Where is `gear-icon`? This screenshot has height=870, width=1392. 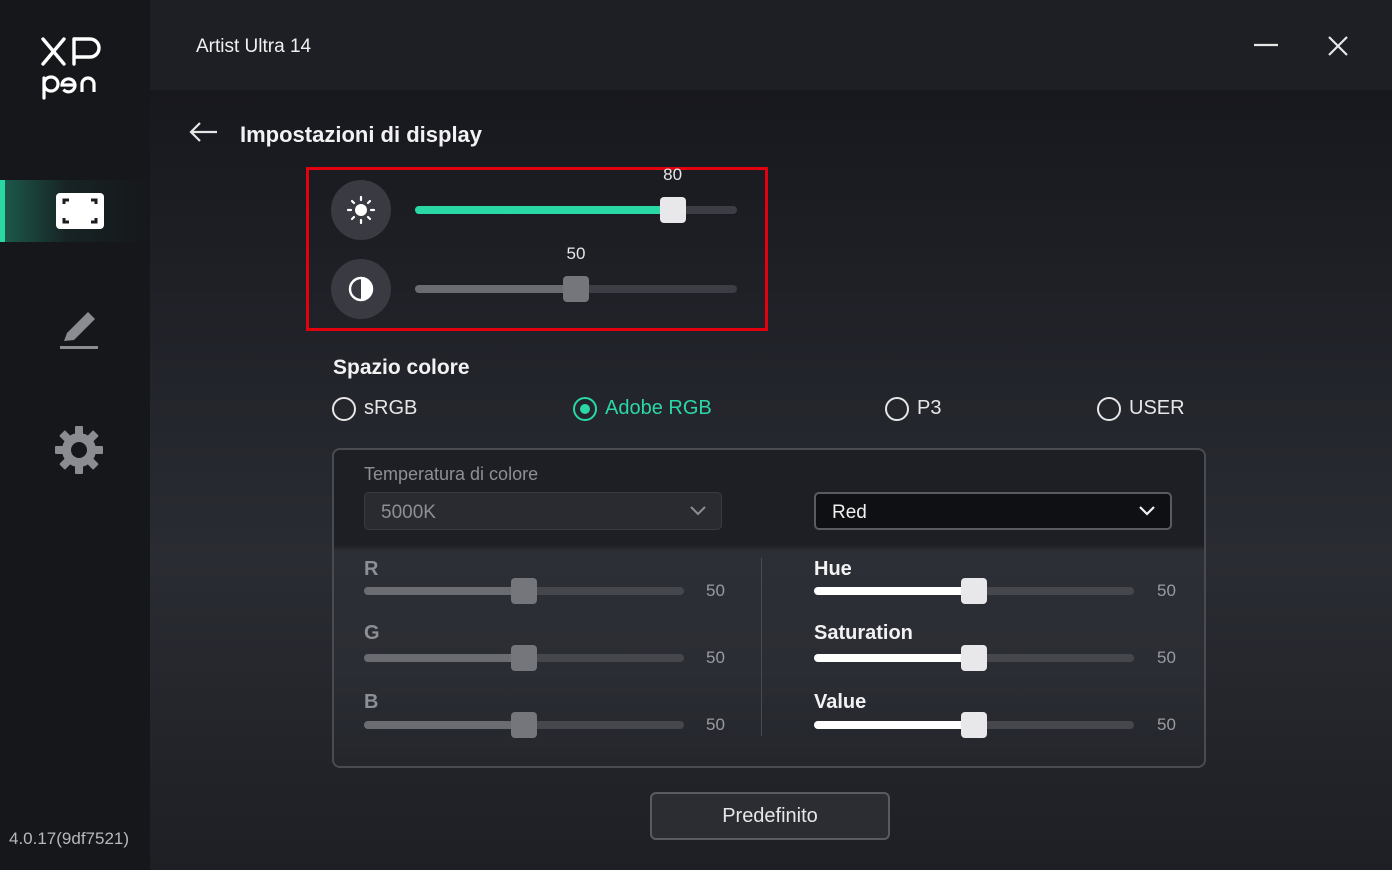
gear-icon is located at coordinates (80, 450).